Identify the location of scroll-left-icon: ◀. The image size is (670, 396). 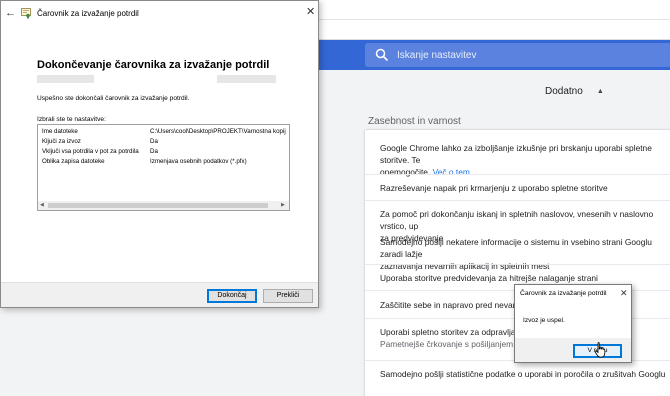
(42, 205).